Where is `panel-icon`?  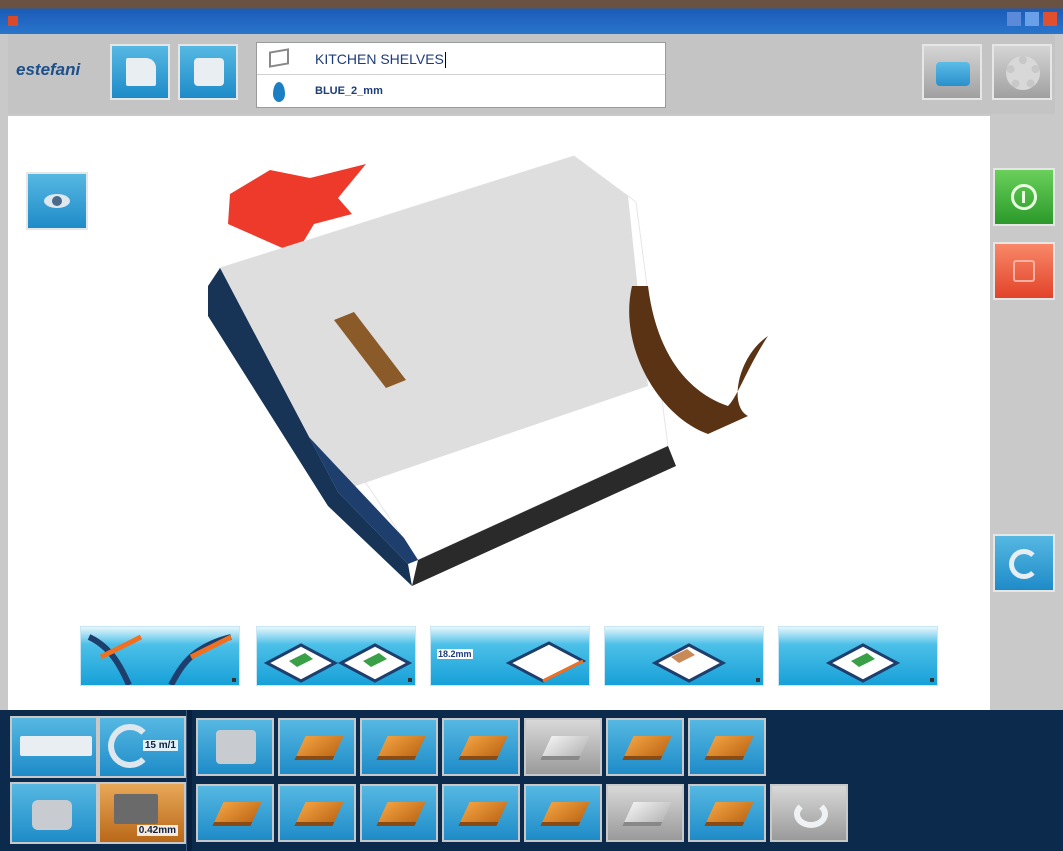 panel-icon is located at coordinates (209, 72).